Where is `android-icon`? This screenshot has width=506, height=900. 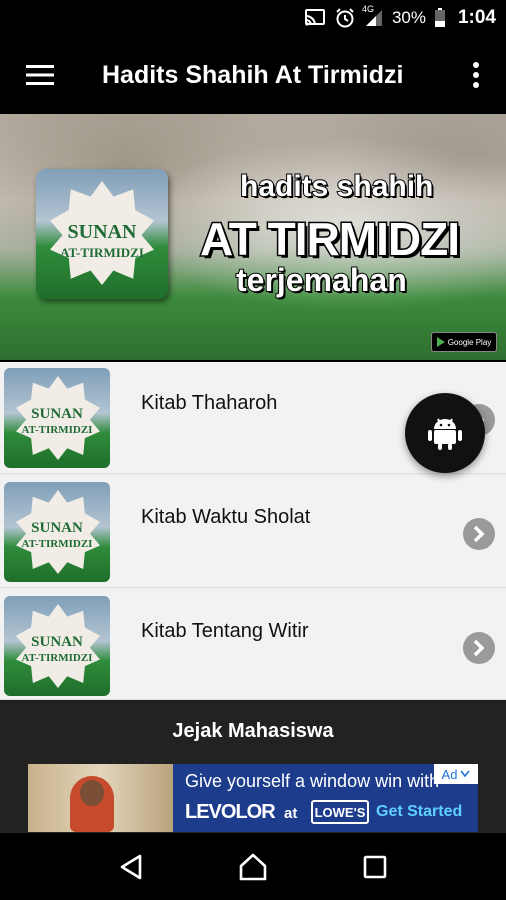 android-icon is located at coordinates (445, 434).